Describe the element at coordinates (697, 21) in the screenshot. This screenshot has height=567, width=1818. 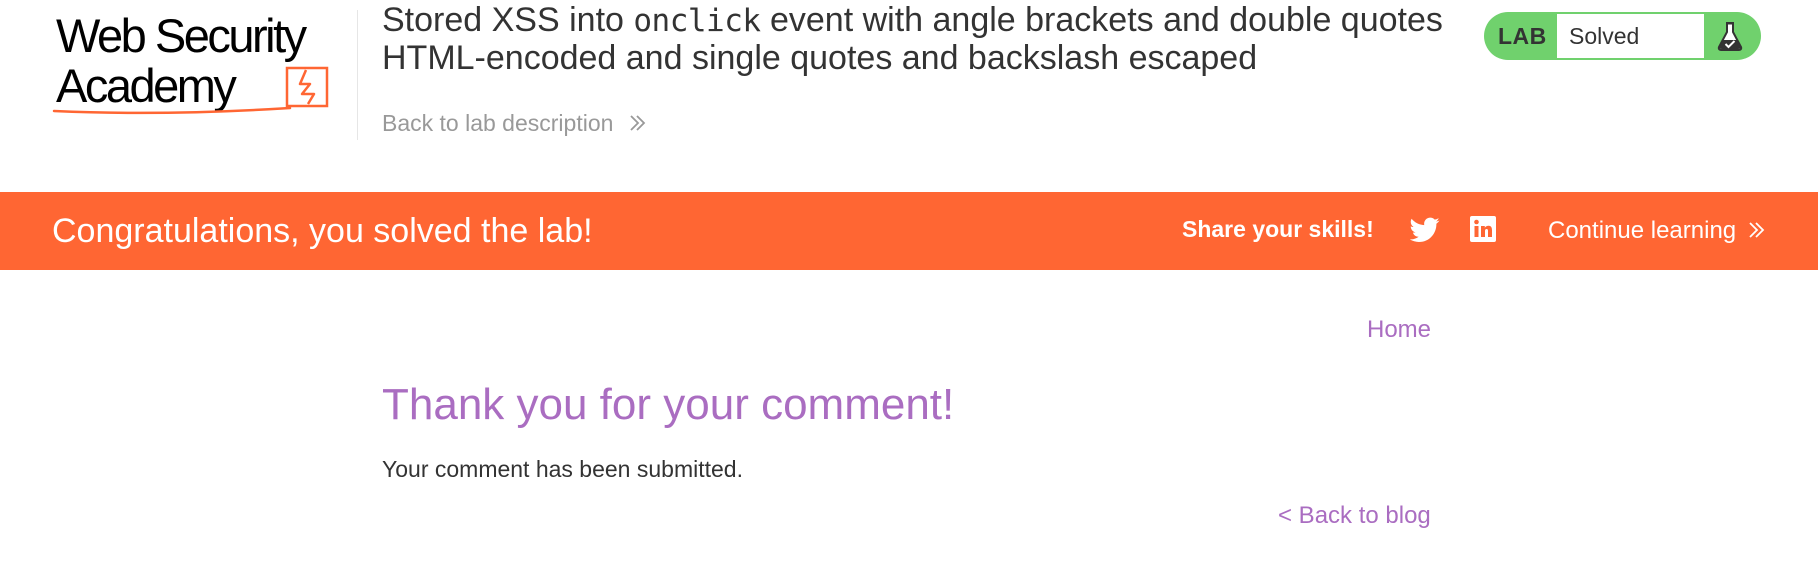
I see `lab-title-code: onclick` at that location.